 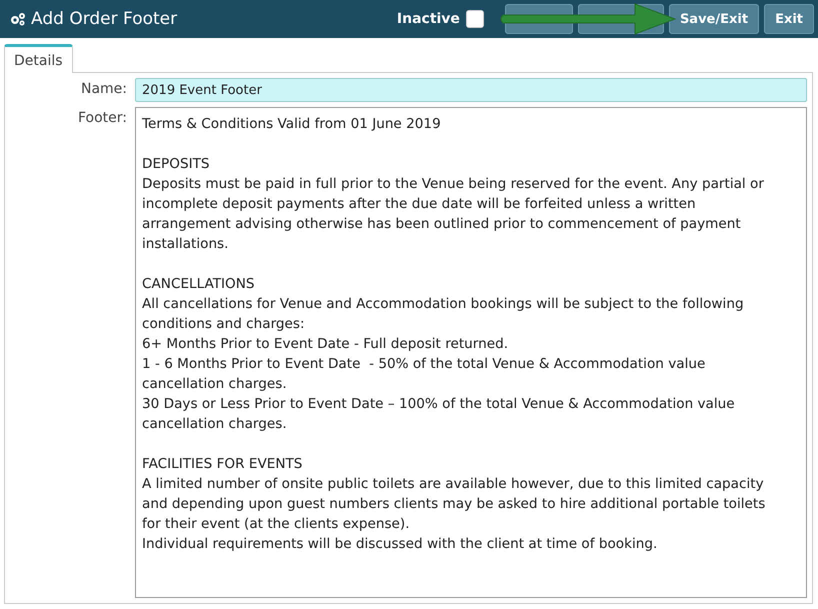 What do you see at coordinates (38, 58) in the screenshot?
I see `tab: Details` at bounding box center [38, 58].